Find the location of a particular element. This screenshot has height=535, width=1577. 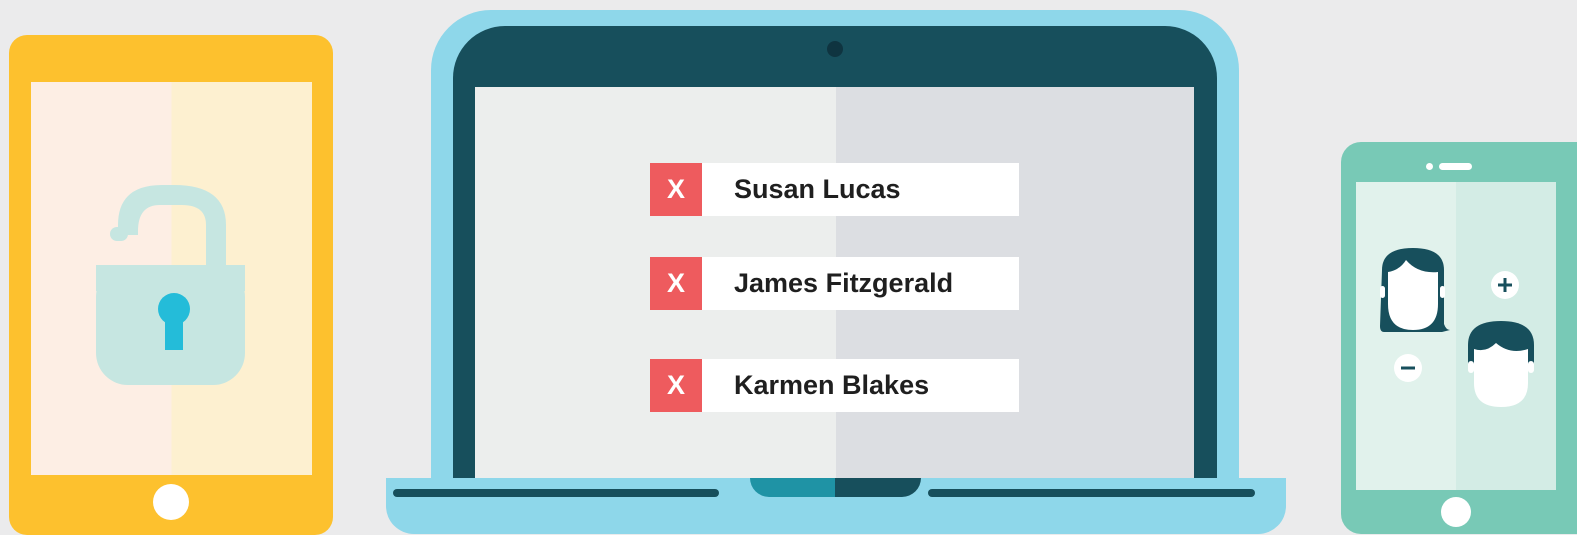

phone-speaker-icon is located at coordinates (1455, 166).